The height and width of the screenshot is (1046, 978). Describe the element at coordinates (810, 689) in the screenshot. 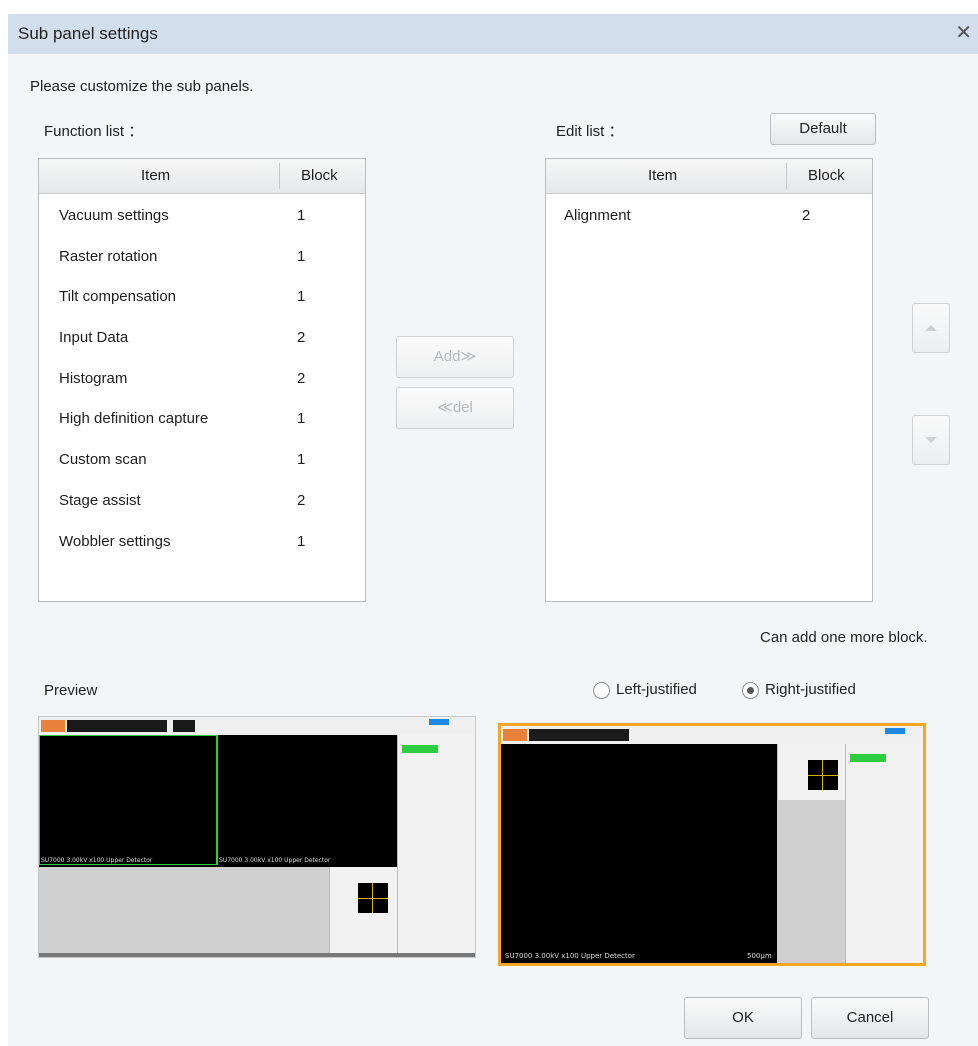

I see `right-justified-label: Right-justified` at that location.